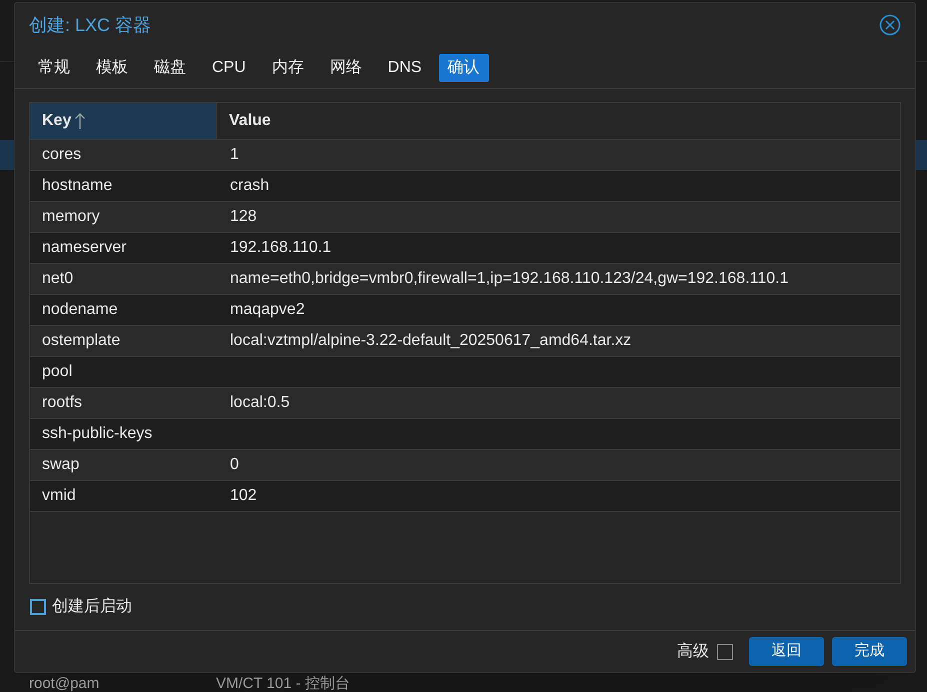 The image size is (927, 692). What do you see at coordinates (59, 496) in the screenshot?
I see `table-cell-text: vmid` at bounding box center [59, 496].